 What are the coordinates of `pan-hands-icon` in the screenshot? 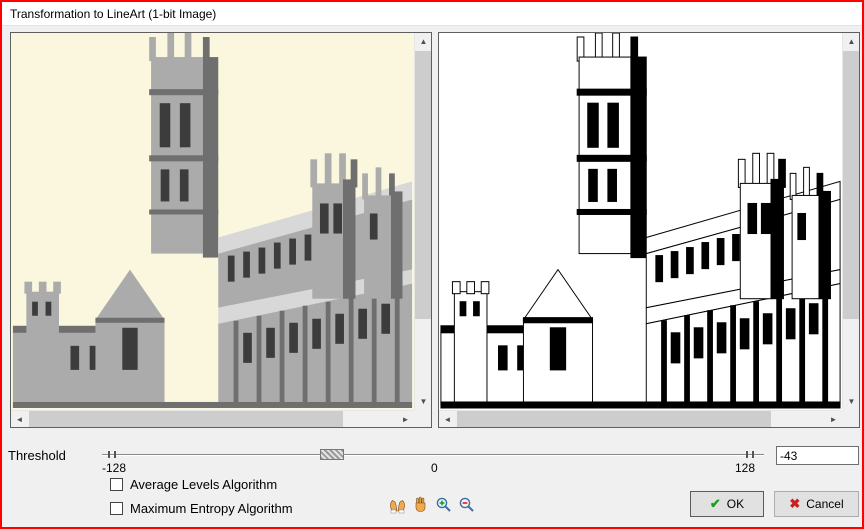 It's located at (397, 504).